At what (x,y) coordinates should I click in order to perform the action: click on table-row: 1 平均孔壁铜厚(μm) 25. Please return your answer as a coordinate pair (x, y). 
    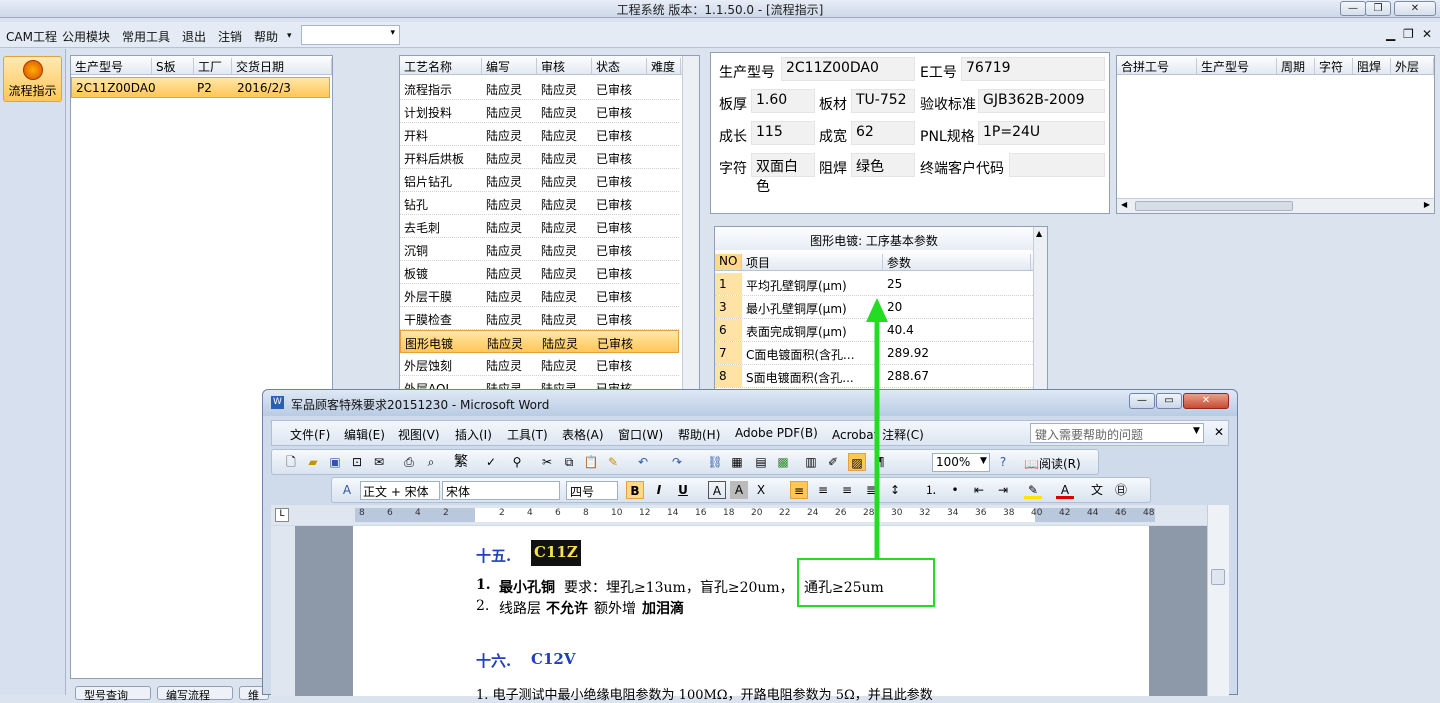
    Looking at the image, I should click on (874, 284).